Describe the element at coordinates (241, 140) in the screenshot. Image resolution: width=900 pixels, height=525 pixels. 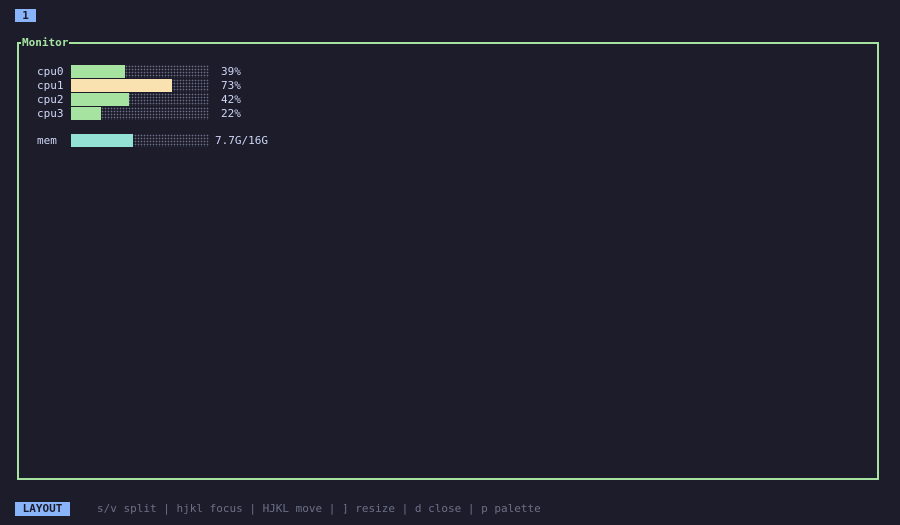
I see `mem-value: 7.7G/16G` at that location.